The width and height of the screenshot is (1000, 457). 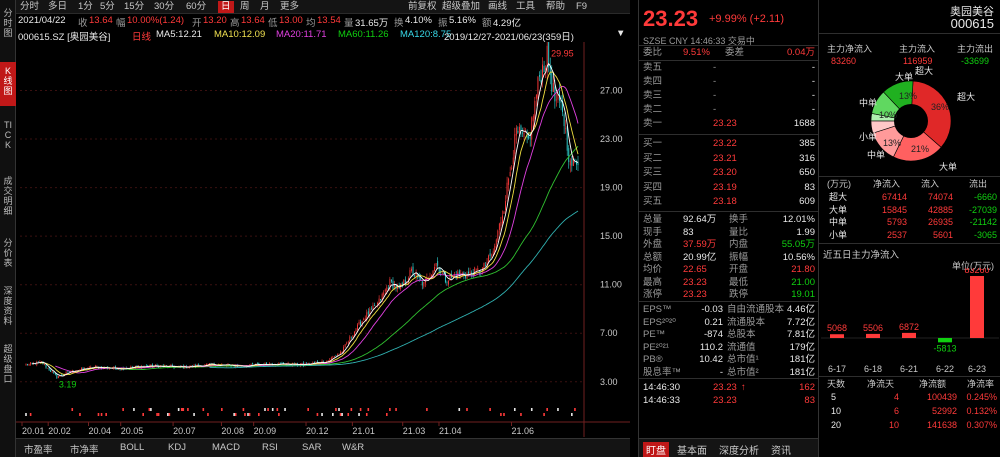 I want to click on period-30min: 30分, so click(x=164, y=7).